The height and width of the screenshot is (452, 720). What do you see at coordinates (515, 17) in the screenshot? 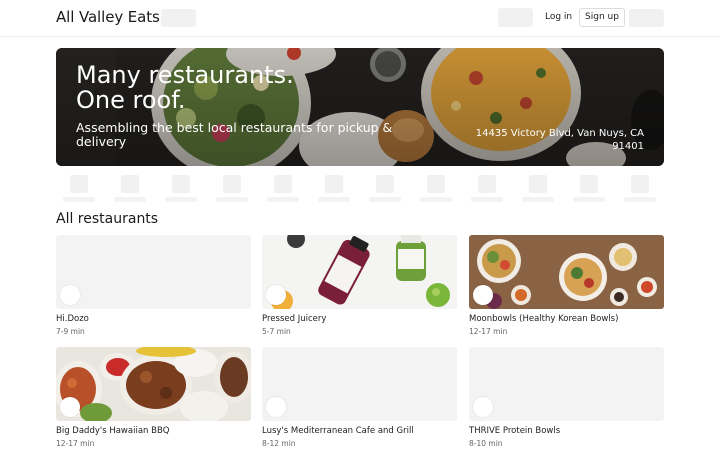
I see `cart-button-placeholder` at bounding box center [515, 17].